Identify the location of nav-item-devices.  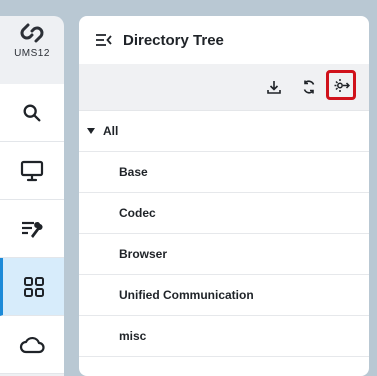
(32, 171).